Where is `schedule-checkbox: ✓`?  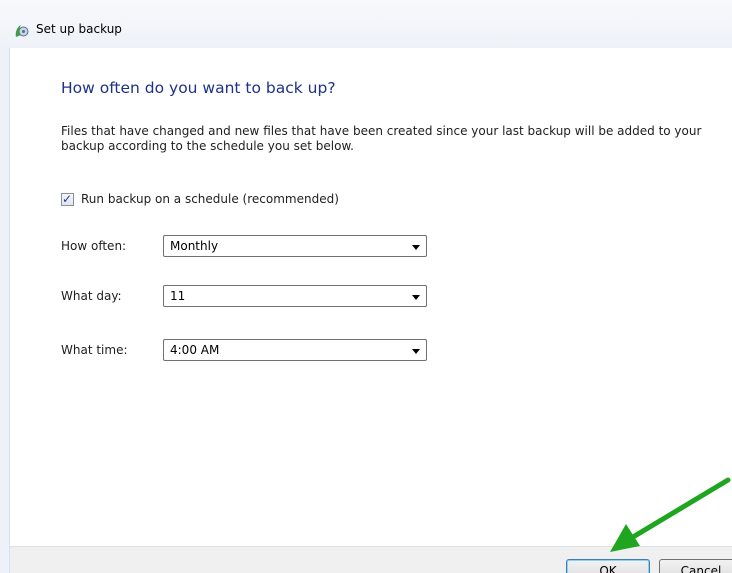 schedule-checkbox: ✓ is located at coordinates (67, 198).